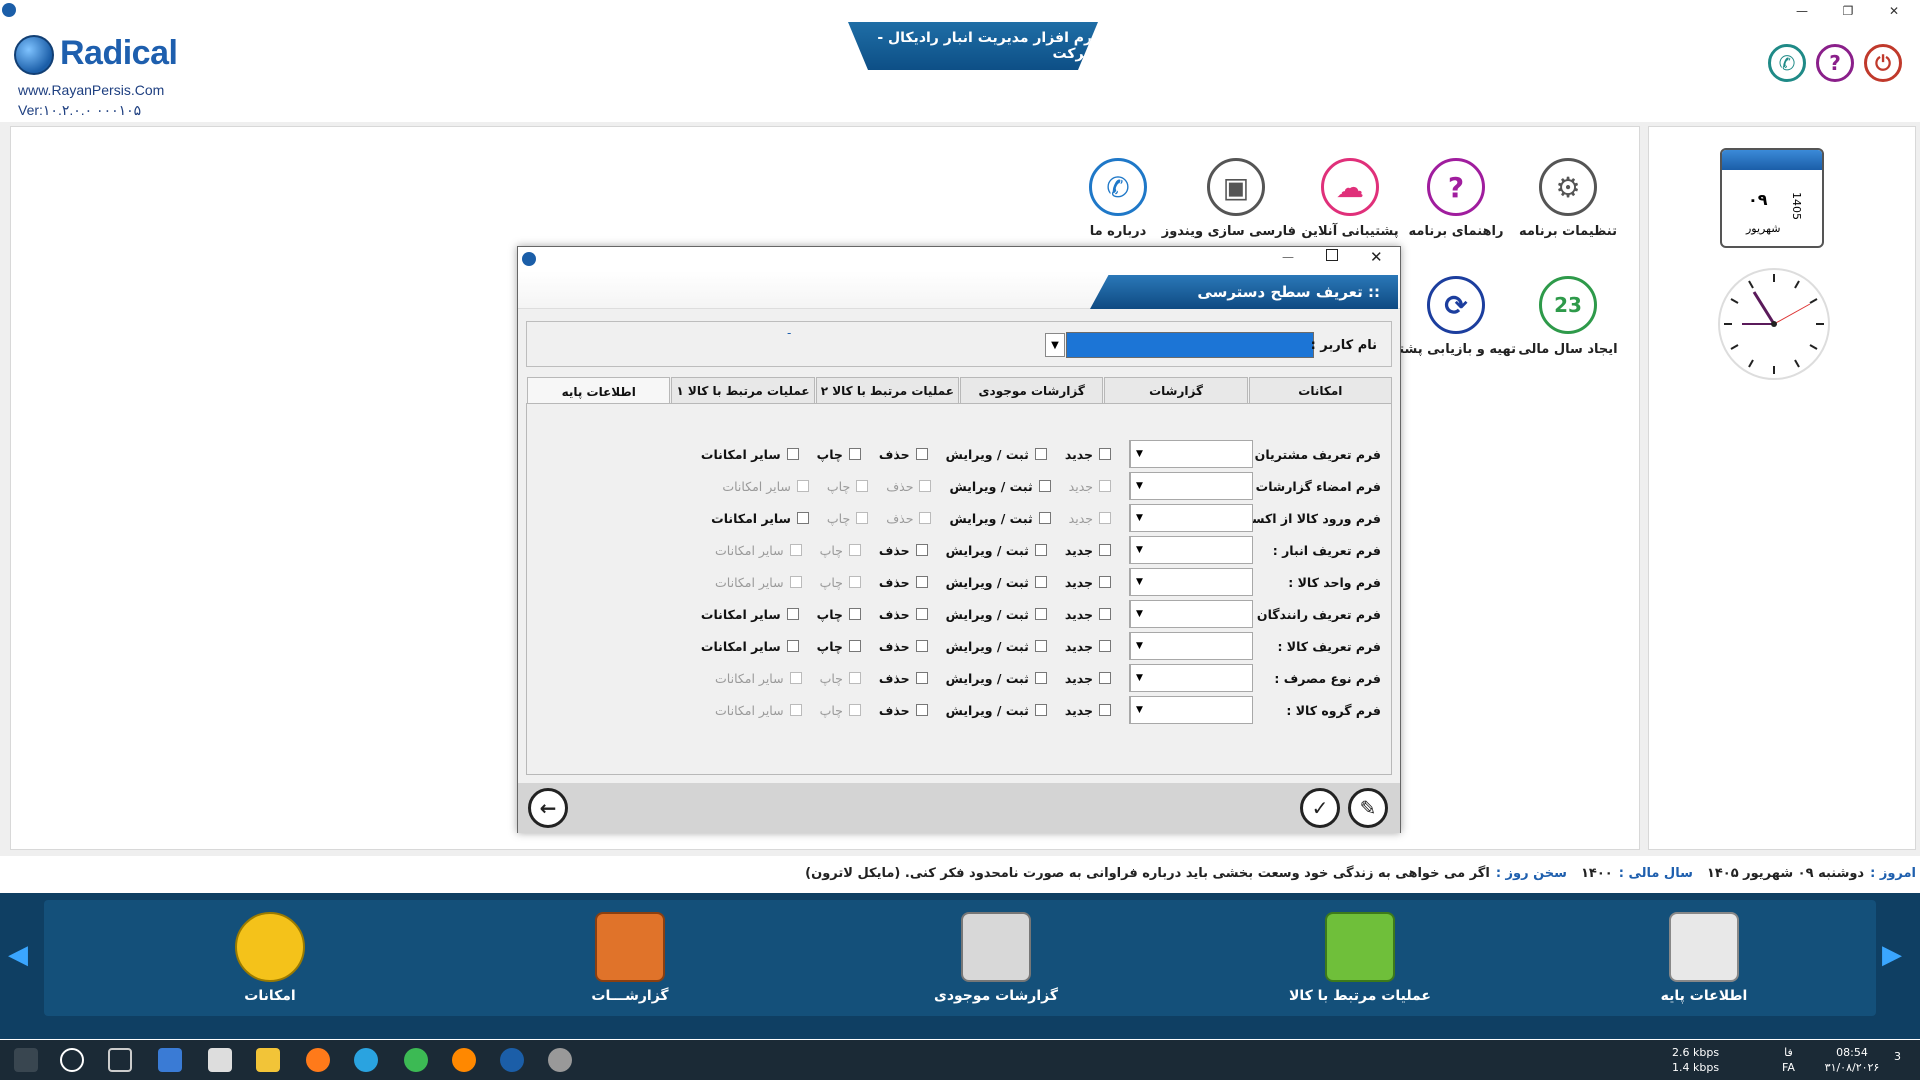 This screenshot has width=1920, height=1080. Describe the element at coordinates (1376, 257) in the screenshot. I see `dialog-close-button: ✕` at that location.